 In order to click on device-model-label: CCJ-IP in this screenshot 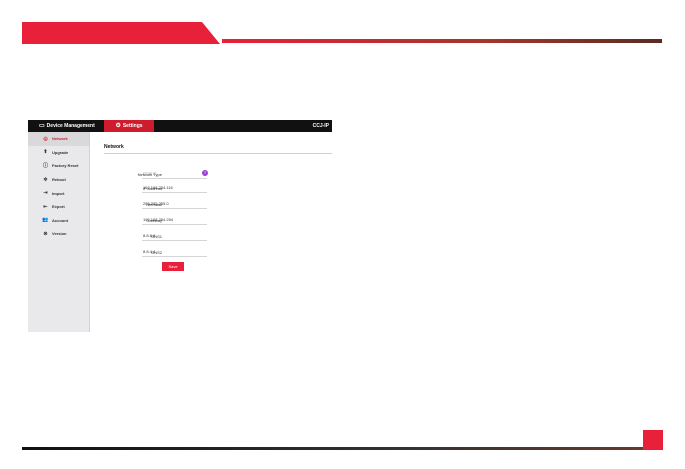, I will do `click(320, 126)`.